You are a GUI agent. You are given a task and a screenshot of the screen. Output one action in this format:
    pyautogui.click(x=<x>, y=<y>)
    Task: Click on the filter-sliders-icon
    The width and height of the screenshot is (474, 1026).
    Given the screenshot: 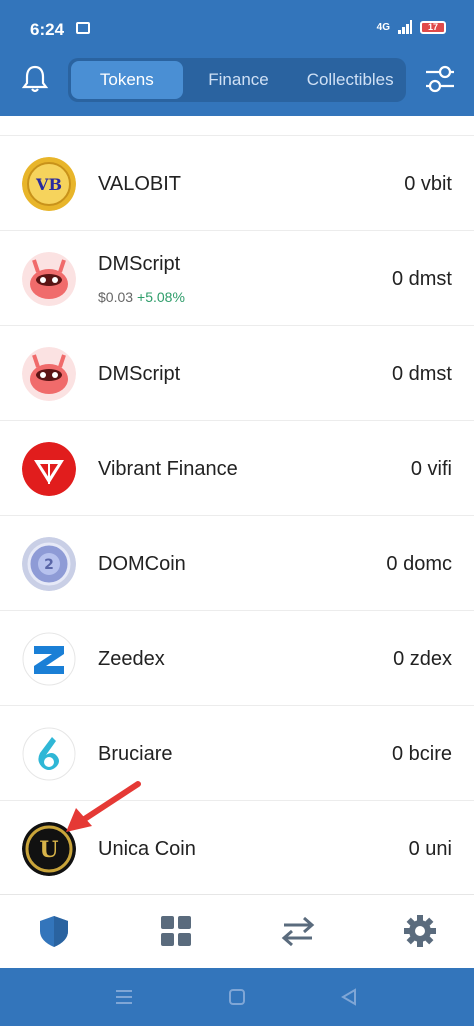 What is the action you would take?
    pyautogui.click(x=440, y=79)
    